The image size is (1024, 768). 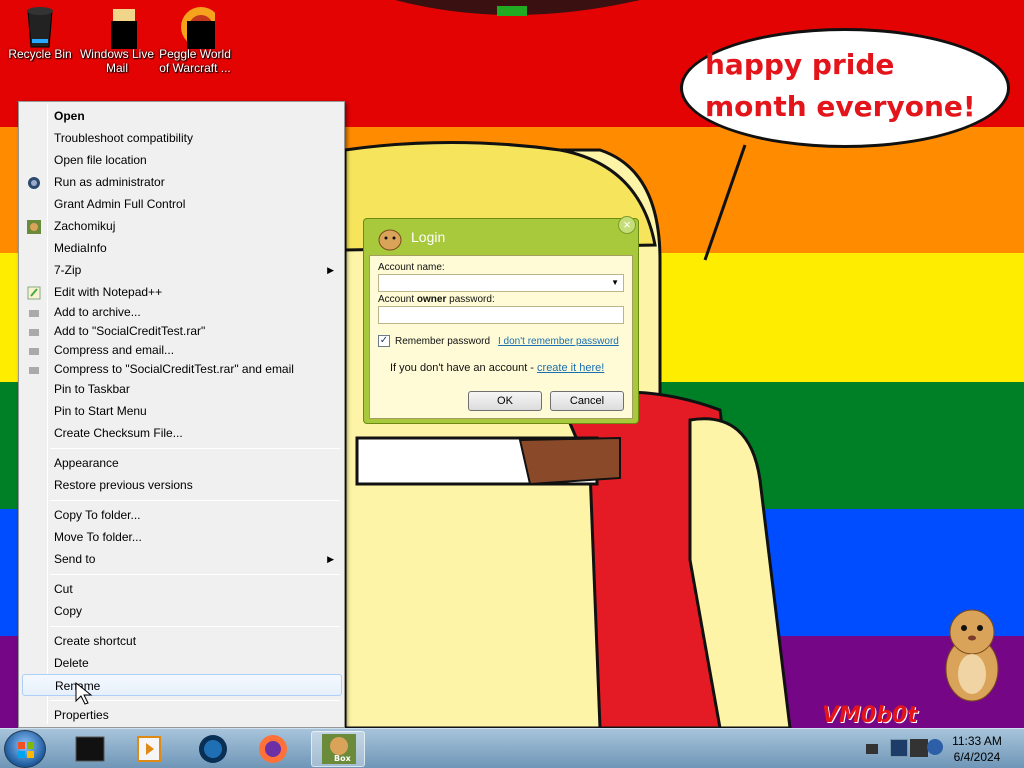 I want to click on taskbar-item-box: Box, so click(x=338, y=749).